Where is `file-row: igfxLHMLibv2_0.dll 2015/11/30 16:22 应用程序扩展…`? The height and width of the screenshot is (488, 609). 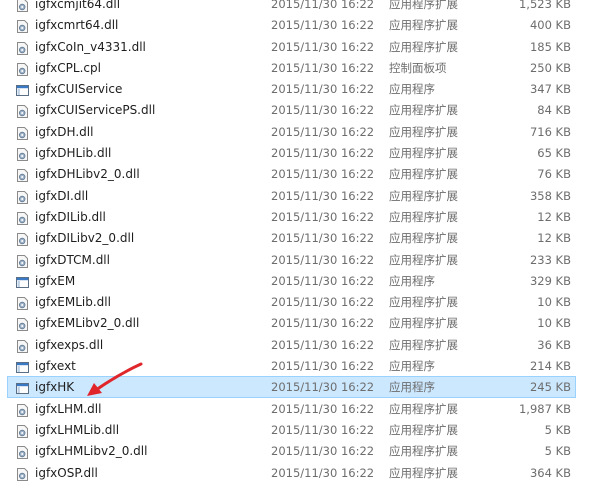 file-row: igfxLHMLibv2_0.dll 2015/11/30 16:22 应用程序扩展… is located at coordinates (291, 450).